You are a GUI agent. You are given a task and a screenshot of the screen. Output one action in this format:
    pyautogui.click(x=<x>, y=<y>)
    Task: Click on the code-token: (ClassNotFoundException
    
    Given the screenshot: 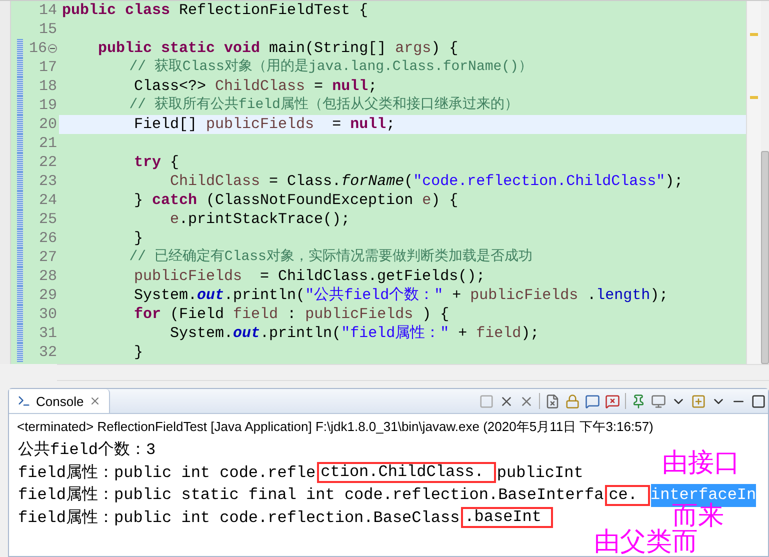 What is the action you would take?
    pyautogui.click(x=309, y=200)
    